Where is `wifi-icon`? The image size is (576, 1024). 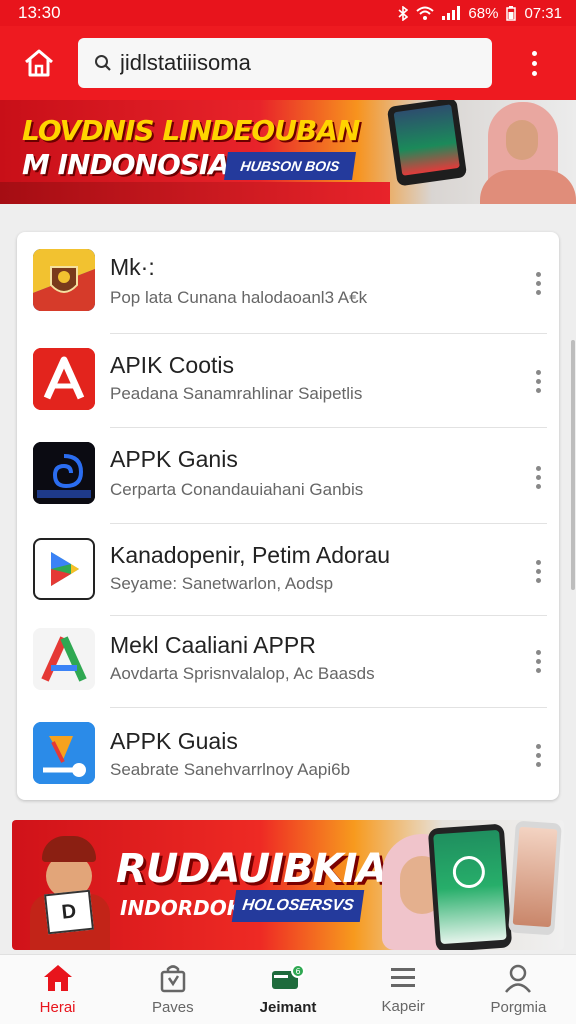
wifi-icon is located at coordinates (425, 13).